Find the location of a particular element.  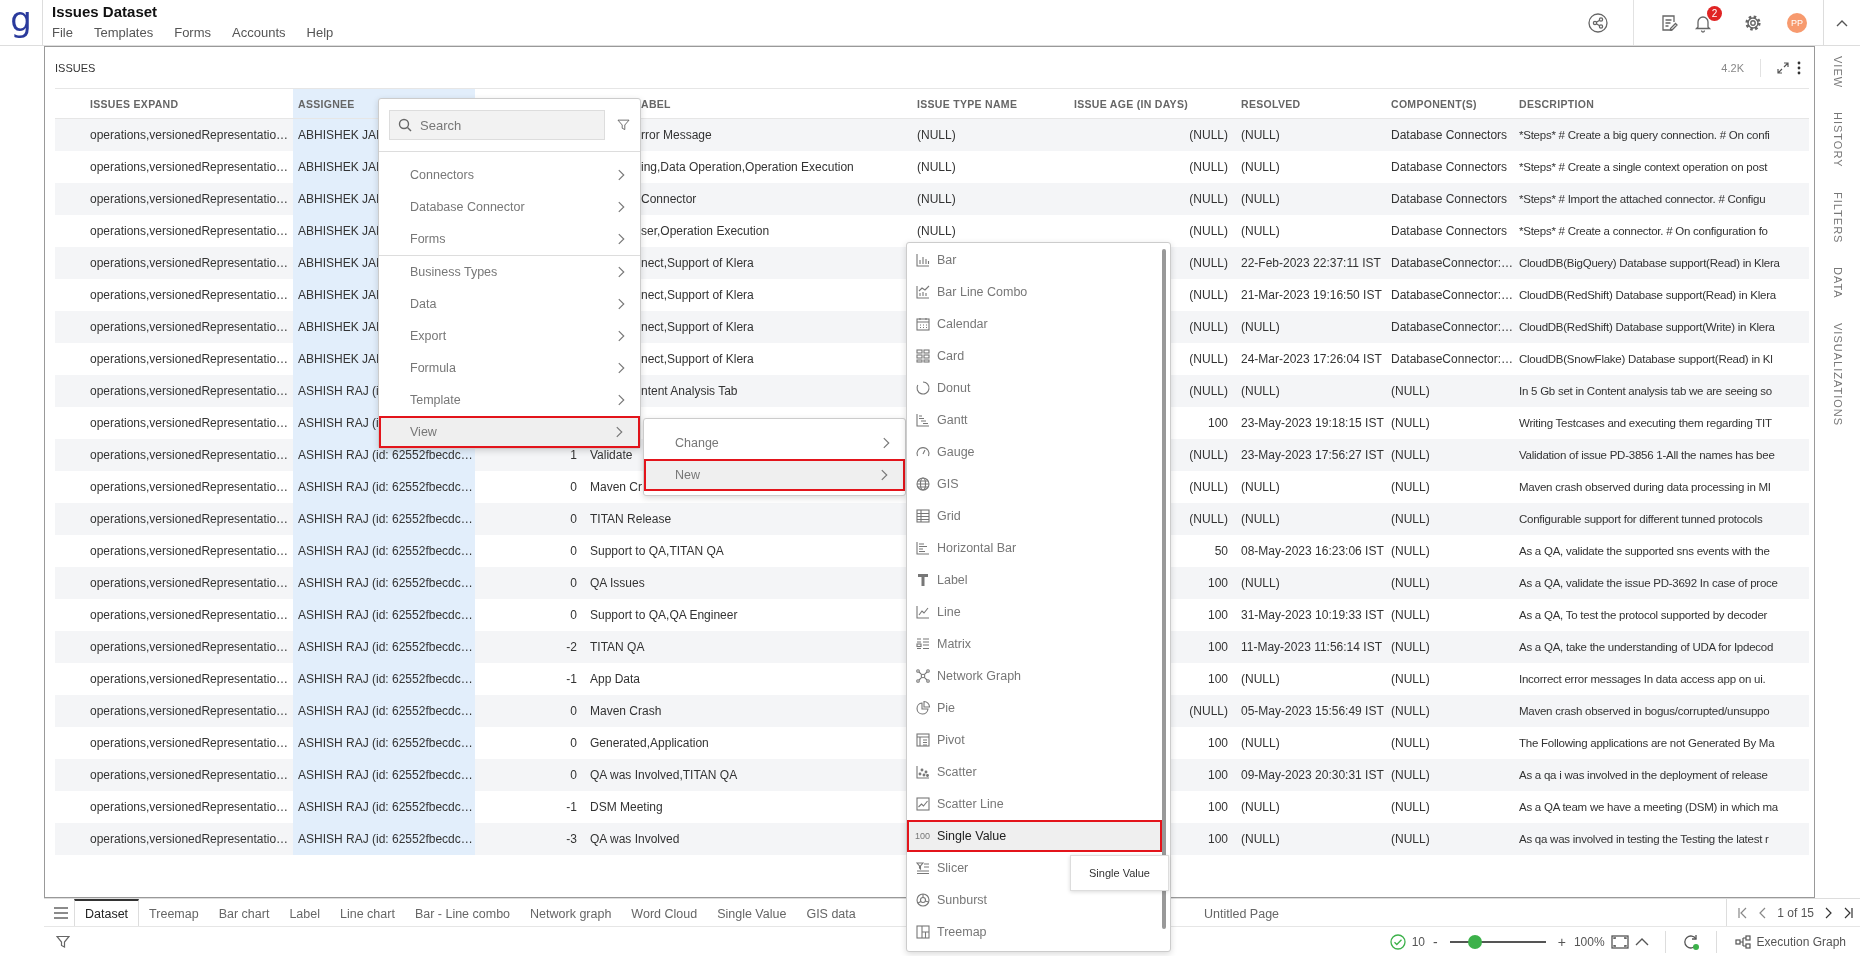

page-tab: Treemap is located at coordinates (174, 912).